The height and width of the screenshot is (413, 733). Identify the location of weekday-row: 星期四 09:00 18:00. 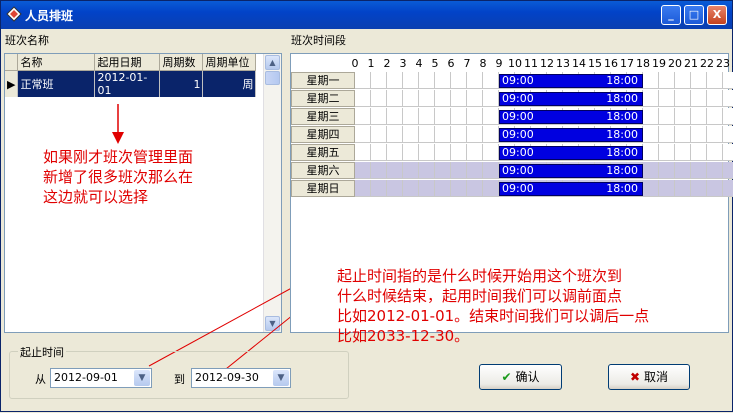
(512, 134).